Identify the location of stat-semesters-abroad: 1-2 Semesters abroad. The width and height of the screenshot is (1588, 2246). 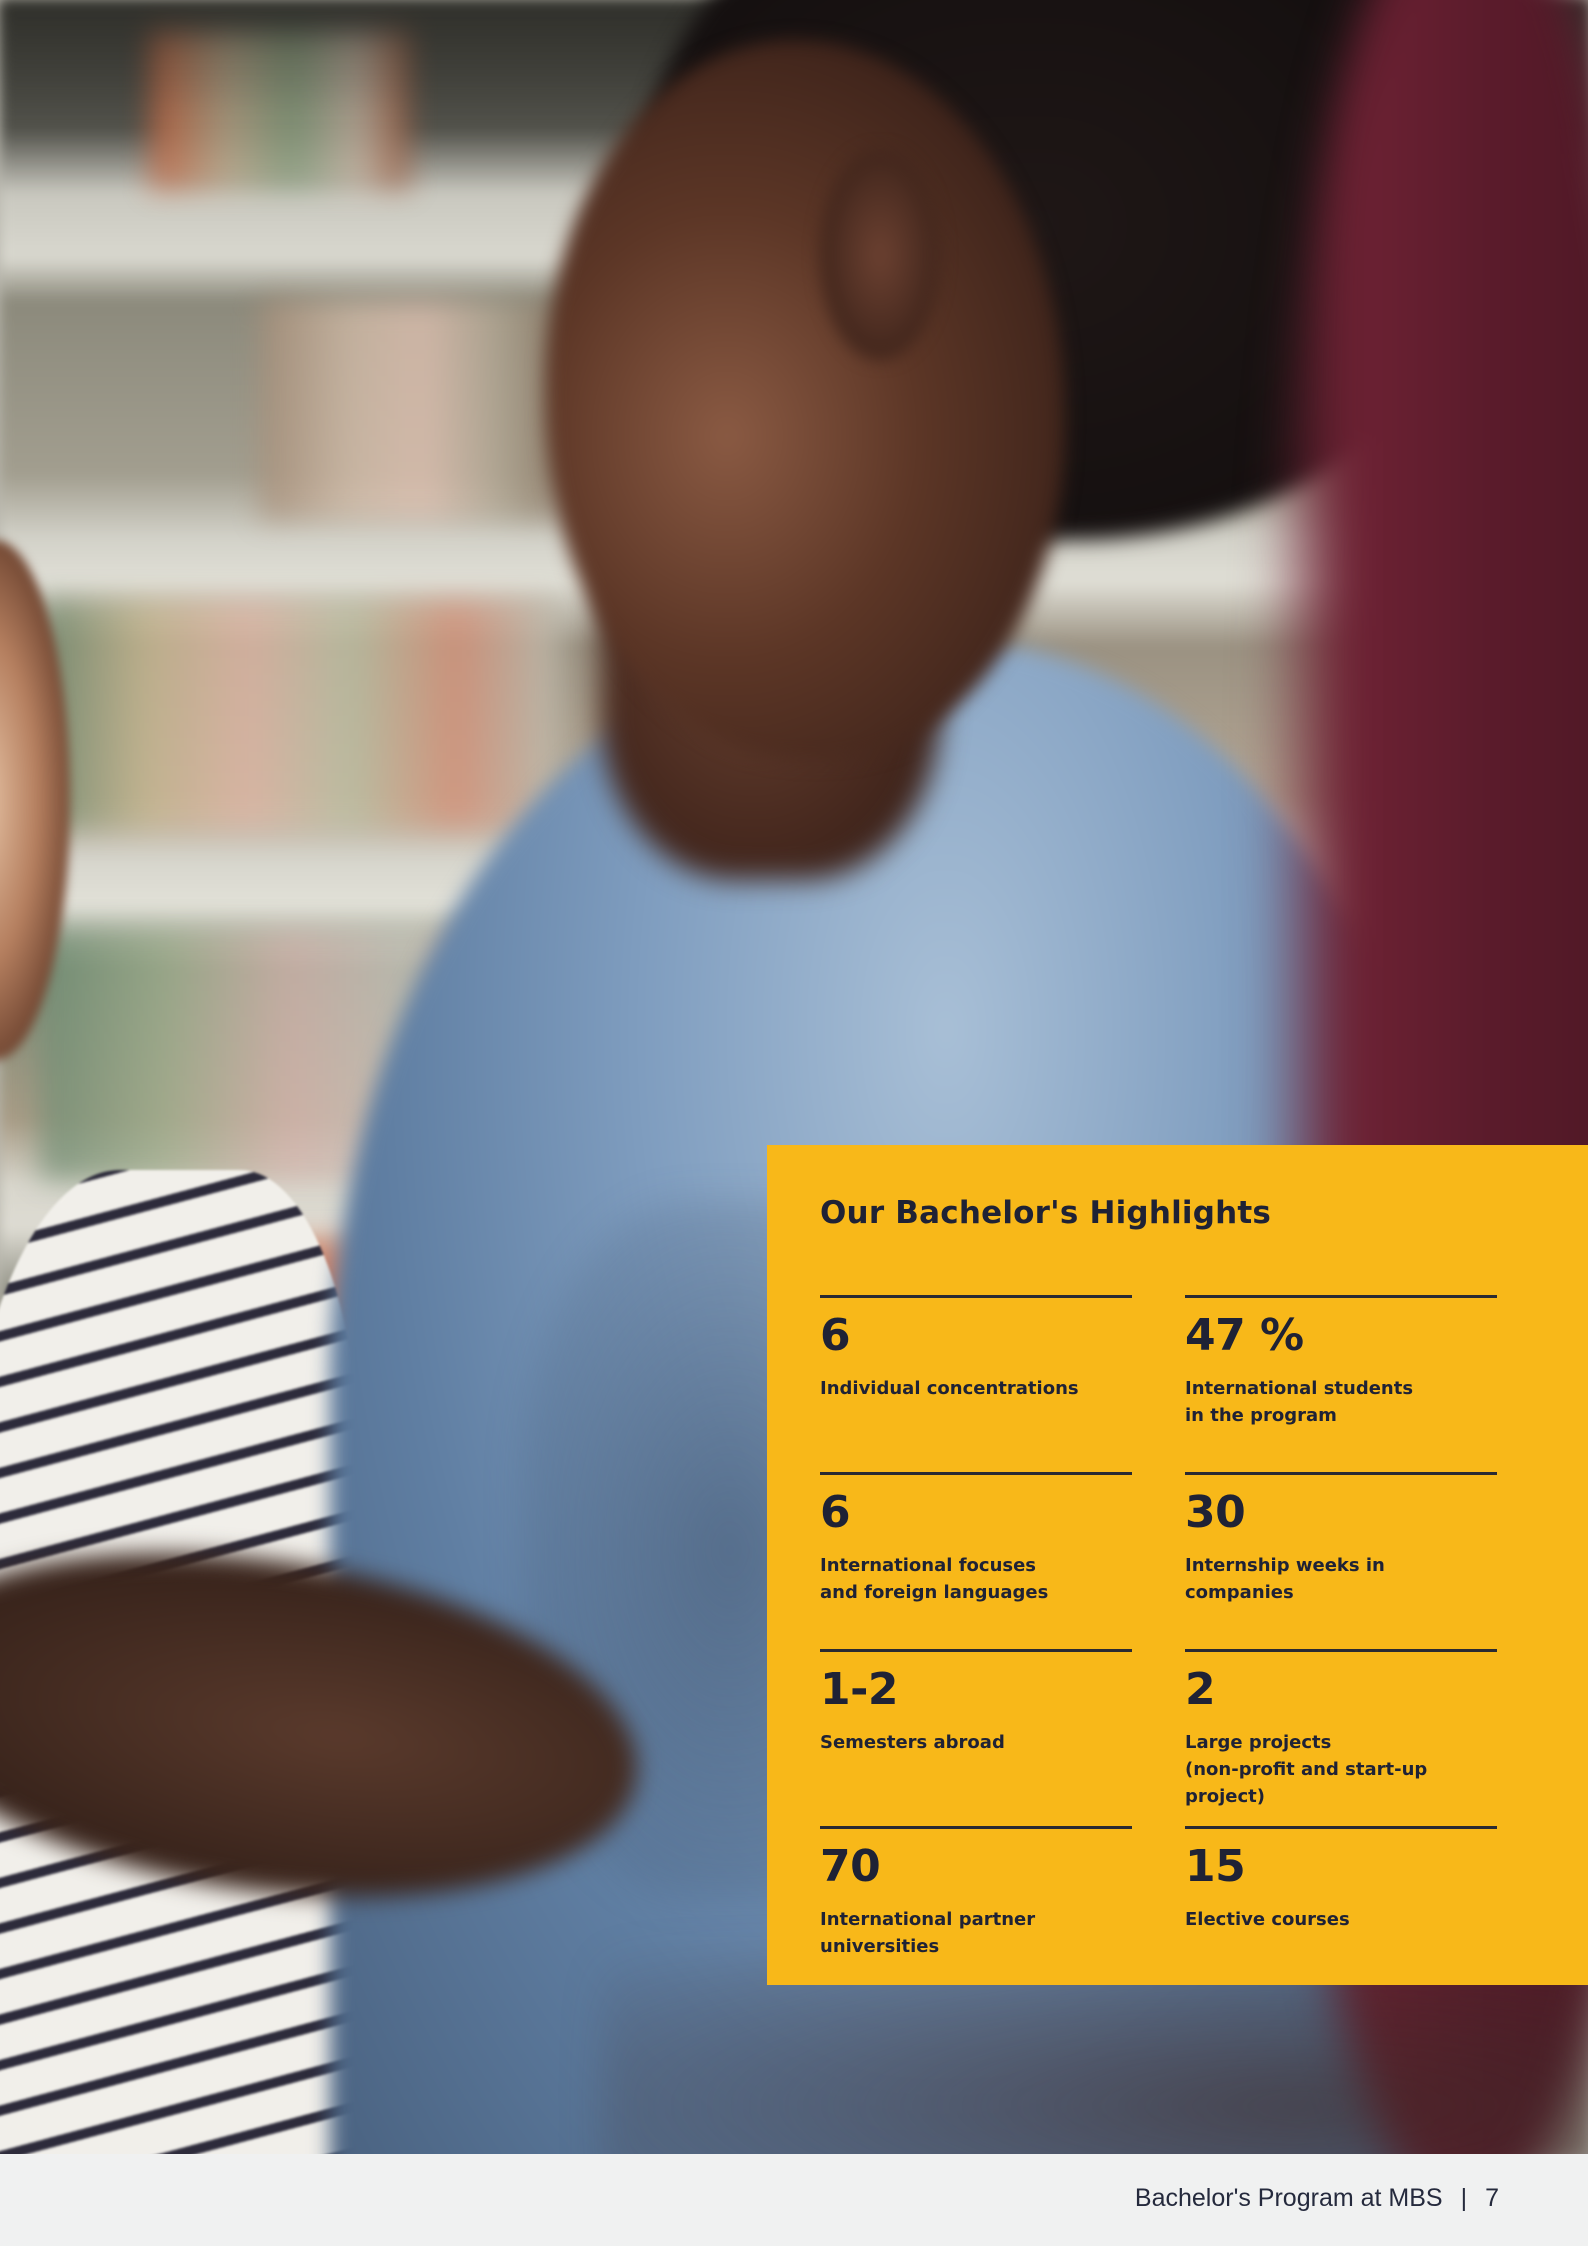
(976, 1736).